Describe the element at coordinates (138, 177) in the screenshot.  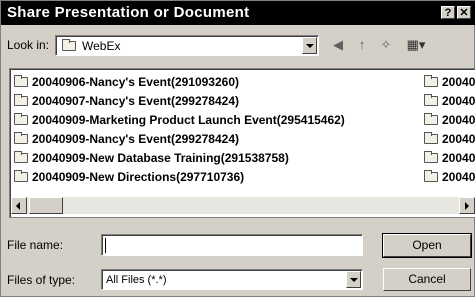
I see `file-name-text: 20040909-New Directions(297710736)` at that location.